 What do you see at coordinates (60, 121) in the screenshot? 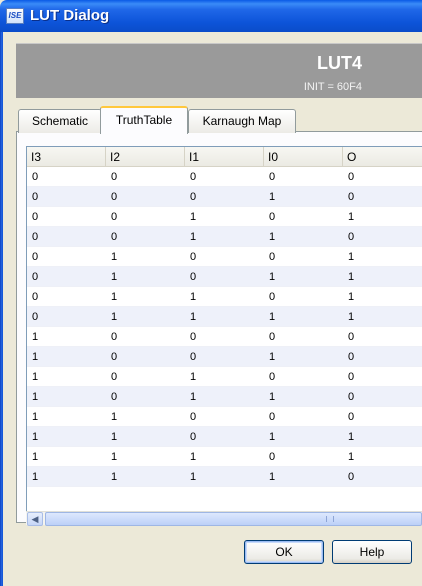
I see `tab-schematic: Schematic` at bounding box center [60, 121].